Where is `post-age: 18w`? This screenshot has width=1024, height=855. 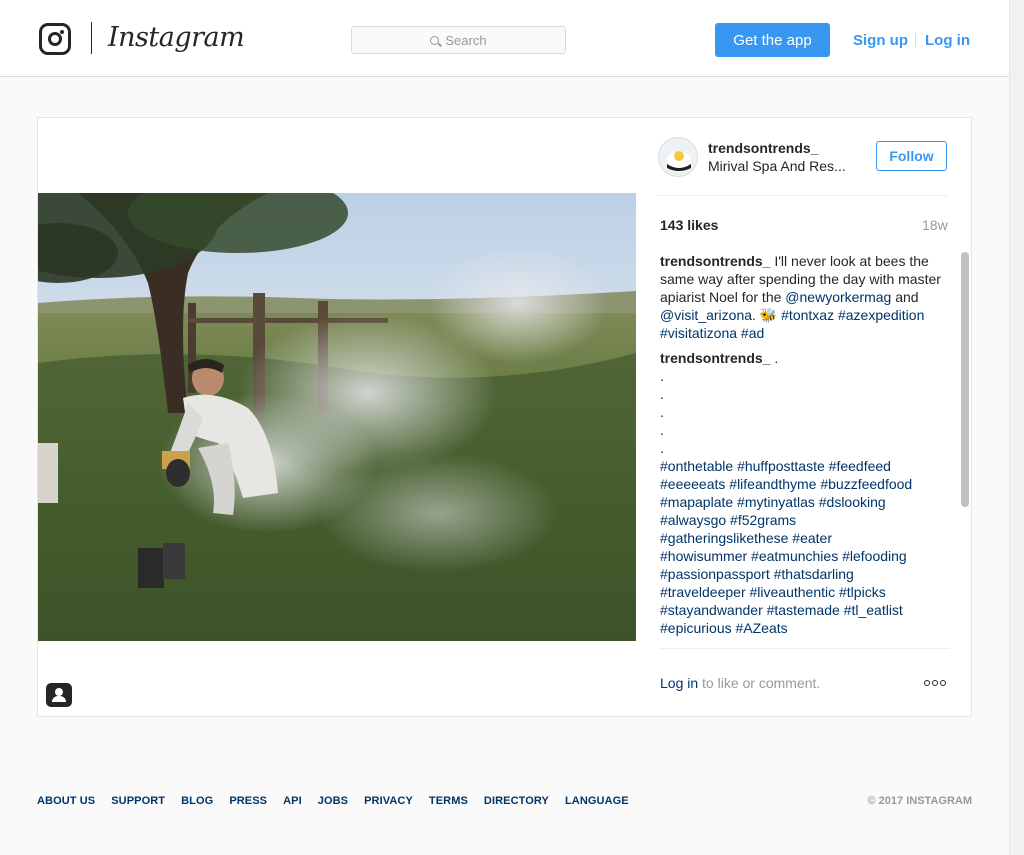
post-age: 18w is located at coordinates (935, 225).